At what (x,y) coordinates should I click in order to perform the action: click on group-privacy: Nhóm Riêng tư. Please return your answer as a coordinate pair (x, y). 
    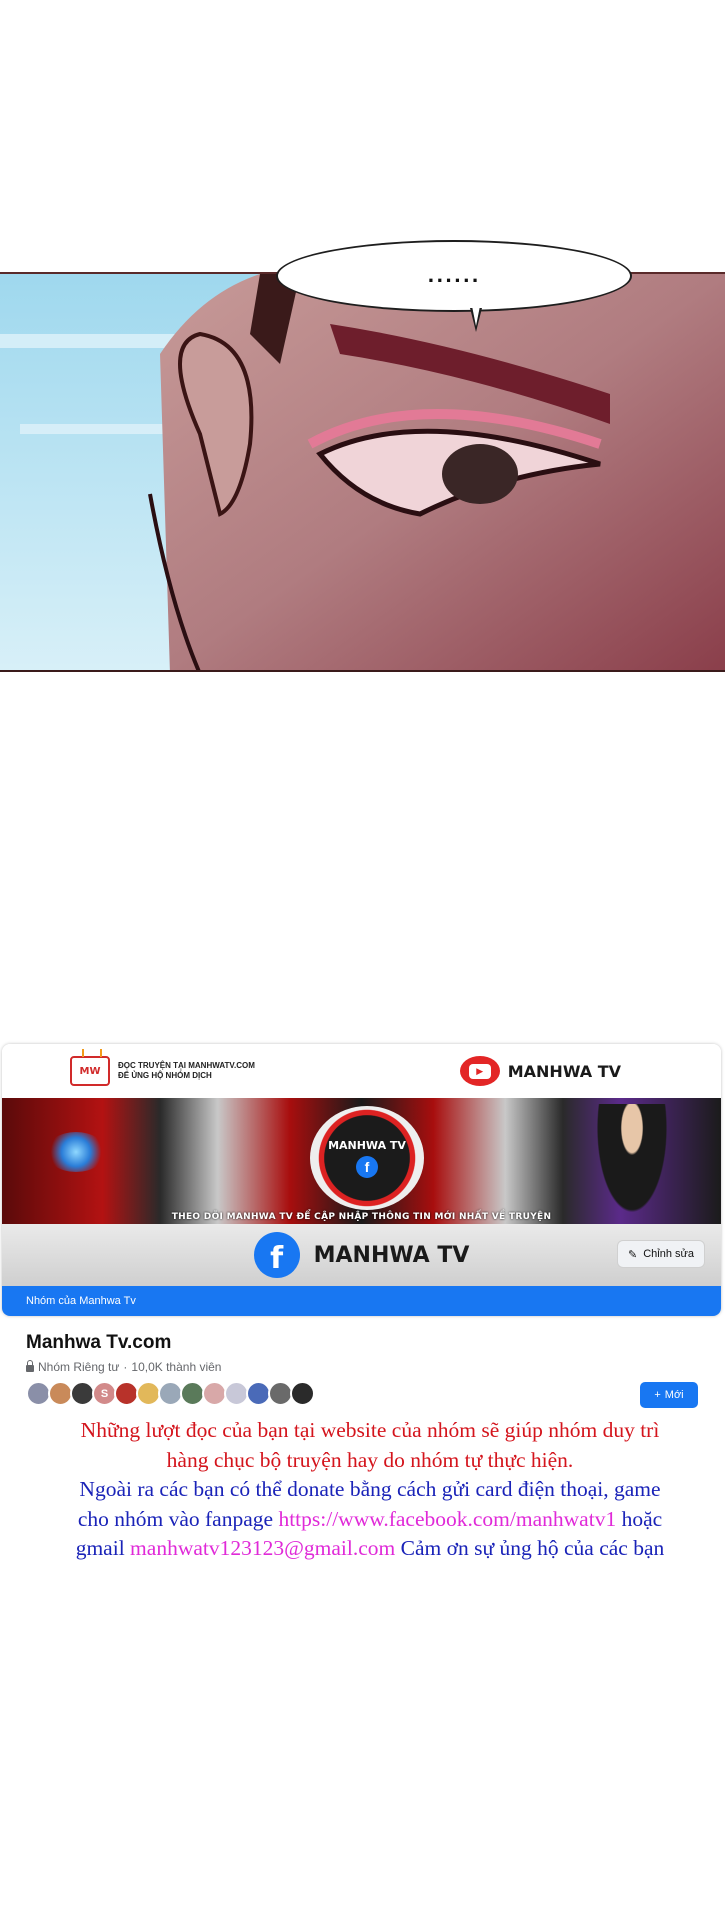
    Looking at the image, I should click on (79, 1367).